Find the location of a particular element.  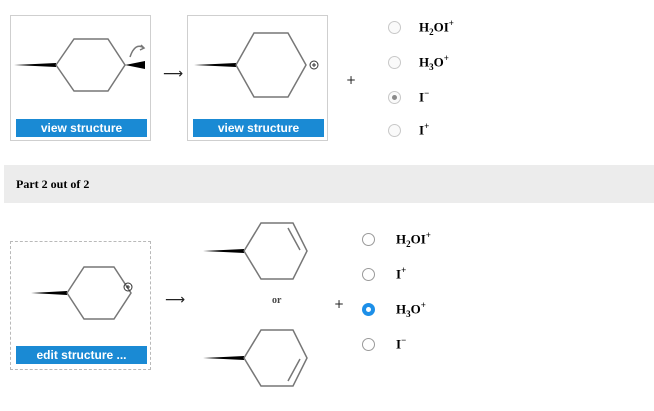

structure-card-product: view structure is located at coordinates (257, 78).